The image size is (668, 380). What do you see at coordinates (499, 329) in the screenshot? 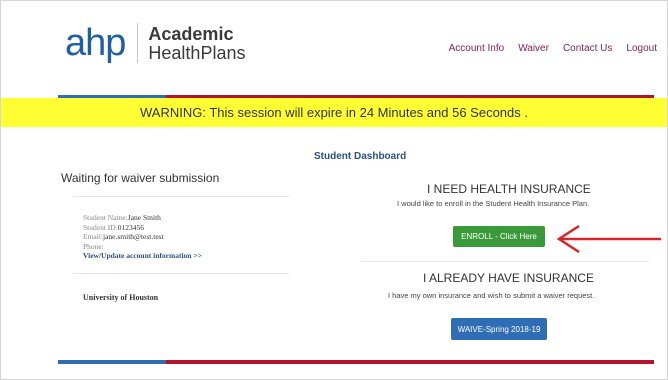
I see `waive-button: WAIVE-Spring 2018-19` at bounding box center [499, 329].